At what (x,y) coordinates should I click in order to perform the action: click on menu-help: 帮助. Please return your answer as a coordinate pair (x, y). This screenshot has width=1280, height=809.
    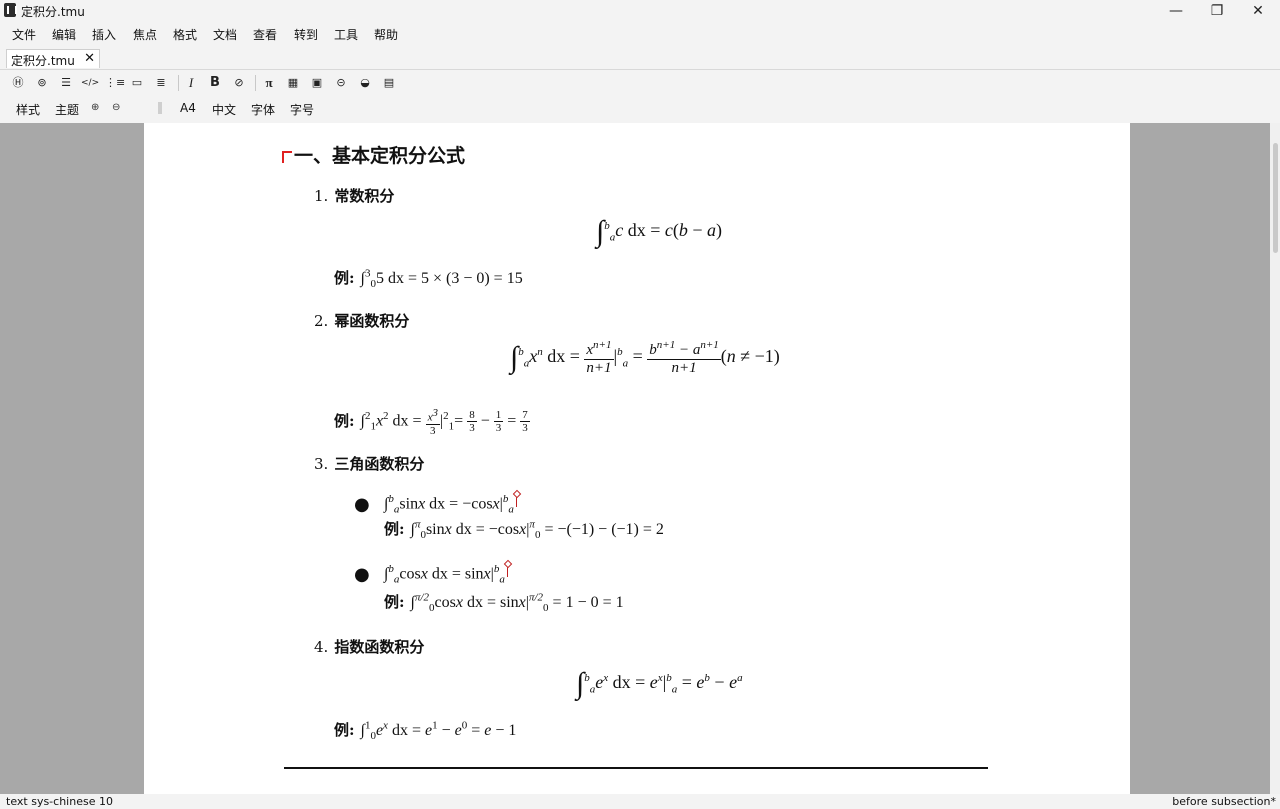
    Looking at the image, I should click on (386, 34).